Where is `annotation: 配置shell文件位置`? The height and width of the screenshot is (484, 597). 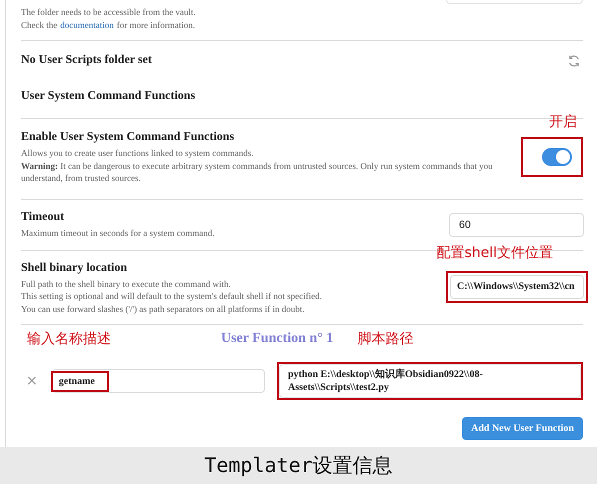 annotation: 配置shell文件位置 is located at coordinates (494, 253).